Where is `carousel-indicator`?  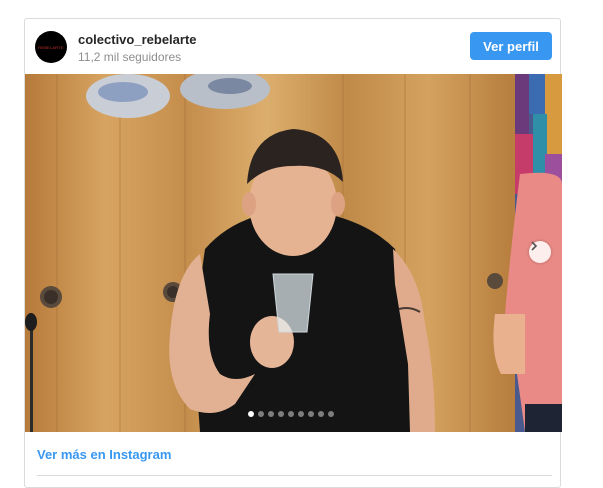 carousel-indicator is located at coordinates (291, 414).